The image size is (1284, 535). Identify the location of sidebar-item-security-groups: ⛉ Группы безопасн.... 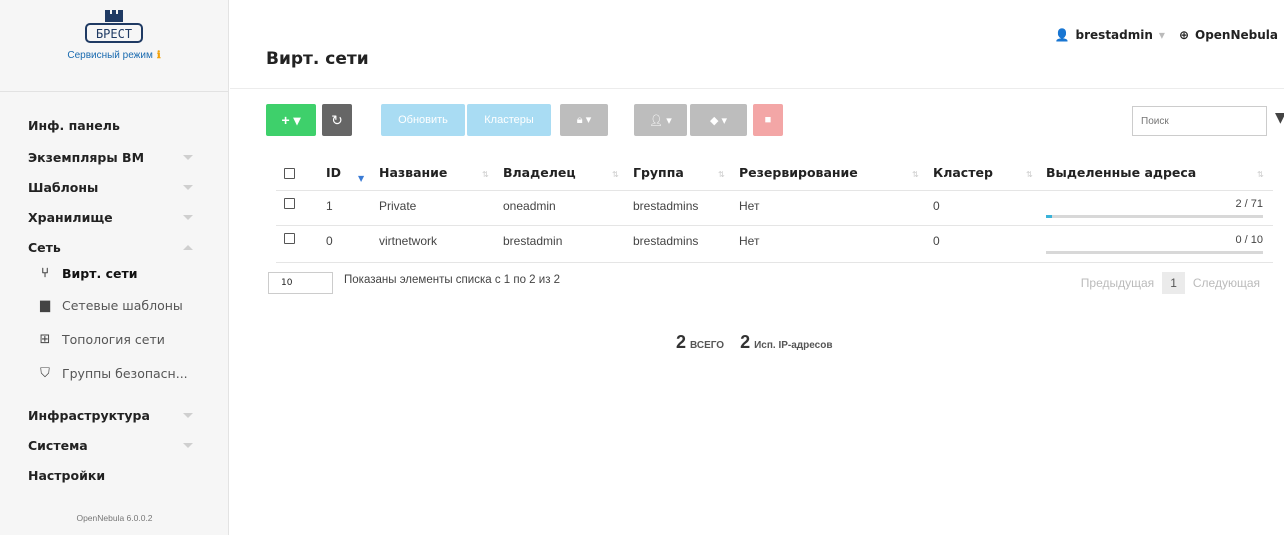
(112, 373).